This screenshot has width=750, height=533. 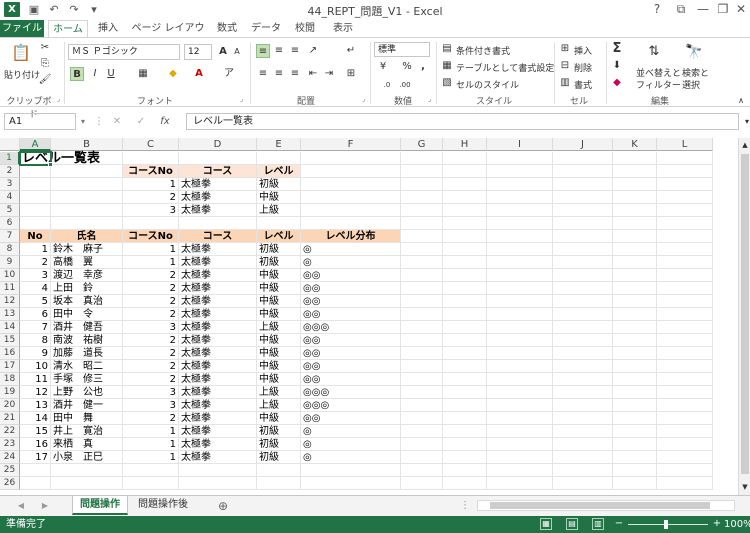 I want to click on ribbon-display-button: ⧉, so click(x=681, y=9).